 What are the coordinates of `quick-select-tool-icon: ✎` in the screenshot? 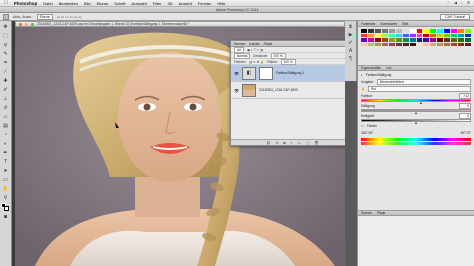 It's located at (6, 54).